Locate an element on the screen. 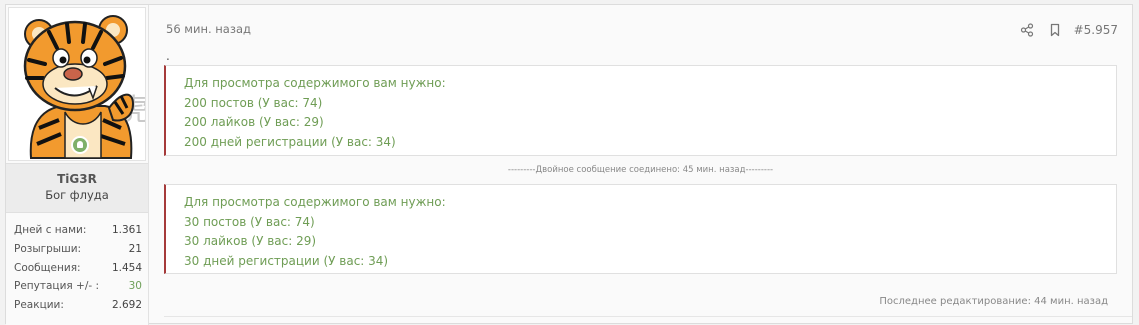  post-time-link: 56 мин. назад is located at coordinates (208, 29).